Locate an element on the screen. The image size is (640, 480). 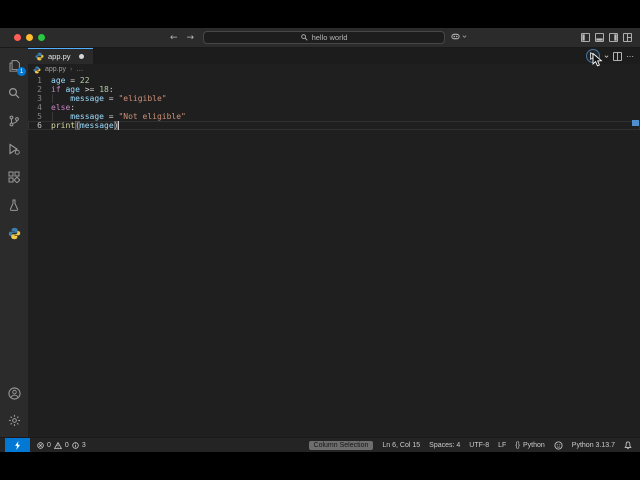
code-token: print is located at coordinates (63, 125).